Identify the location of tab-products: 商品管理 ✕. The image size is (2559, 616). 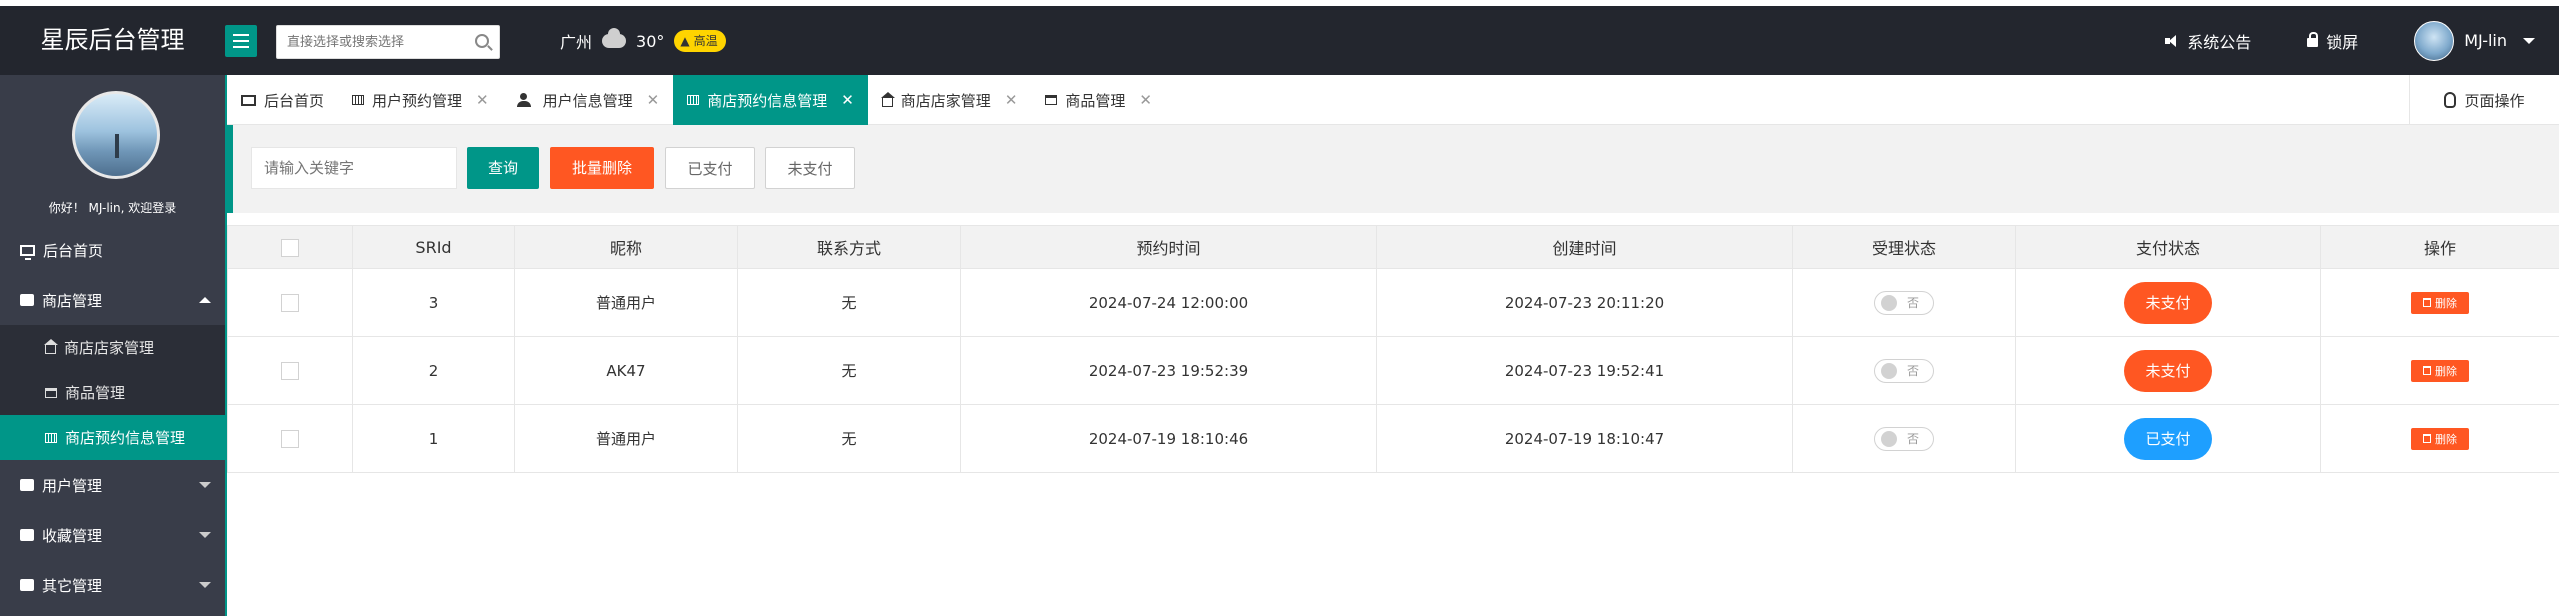
(1098, 100).